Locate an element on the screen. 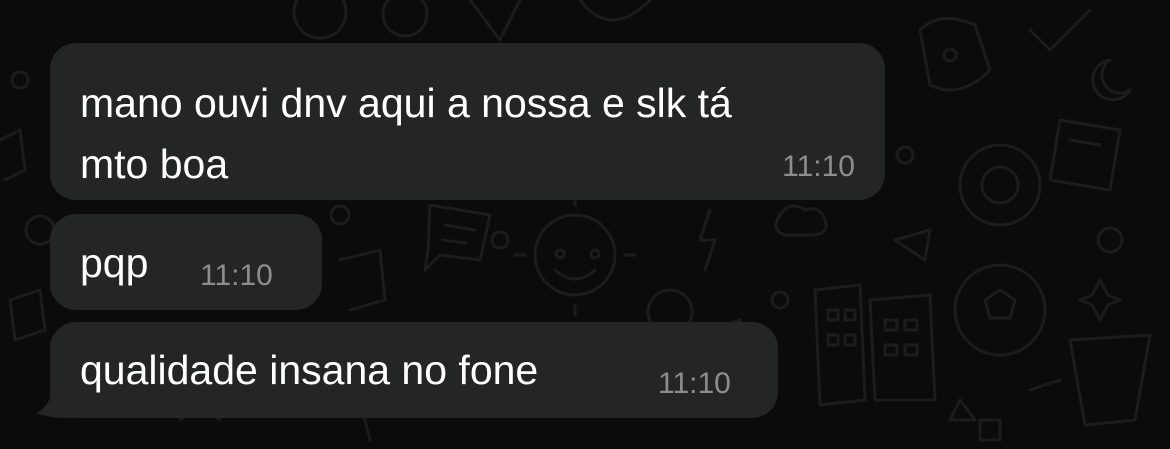 The width and height of the screenshot is (1170, 449). message-text-line: mto boa is located at coordinates (154, 164).